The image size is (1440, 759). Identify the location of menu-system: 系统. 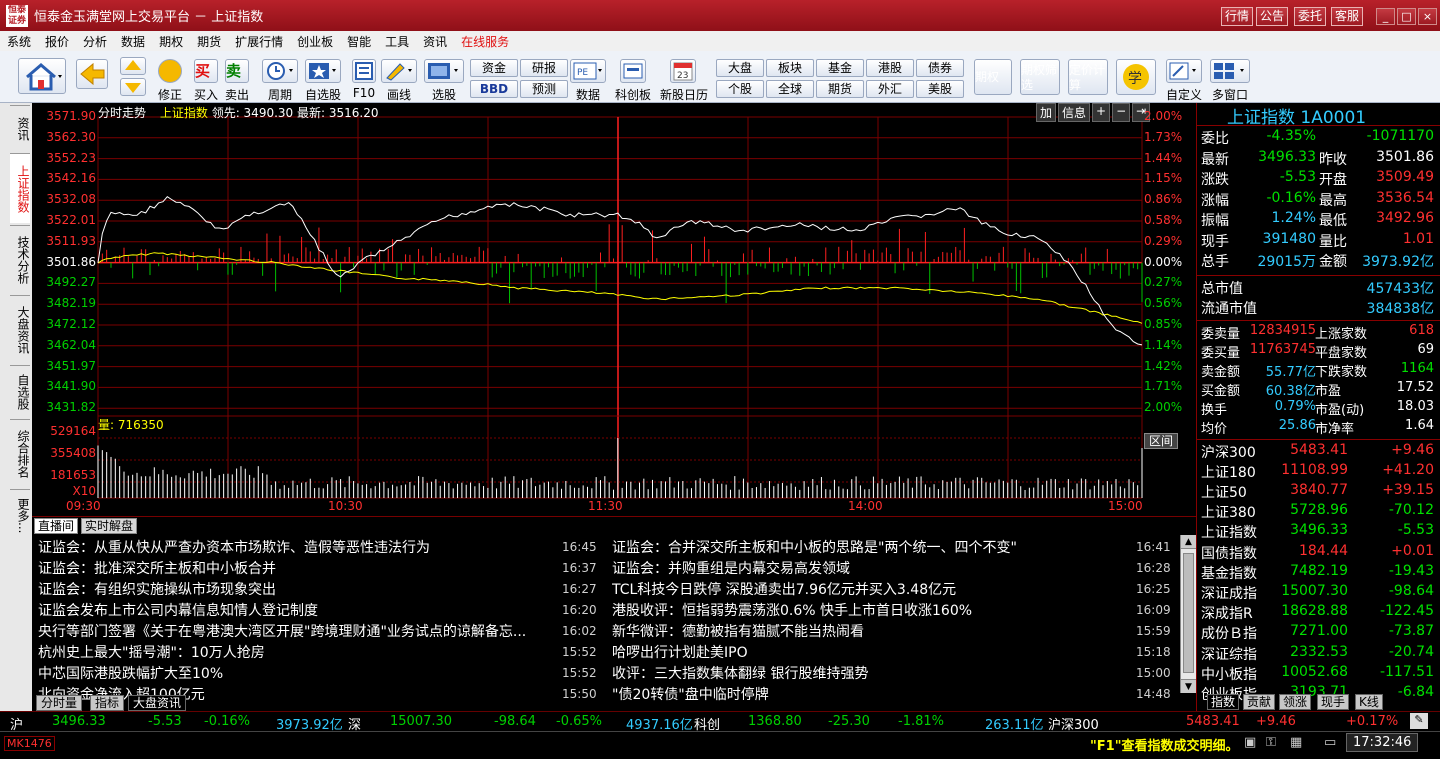
(19, 41).